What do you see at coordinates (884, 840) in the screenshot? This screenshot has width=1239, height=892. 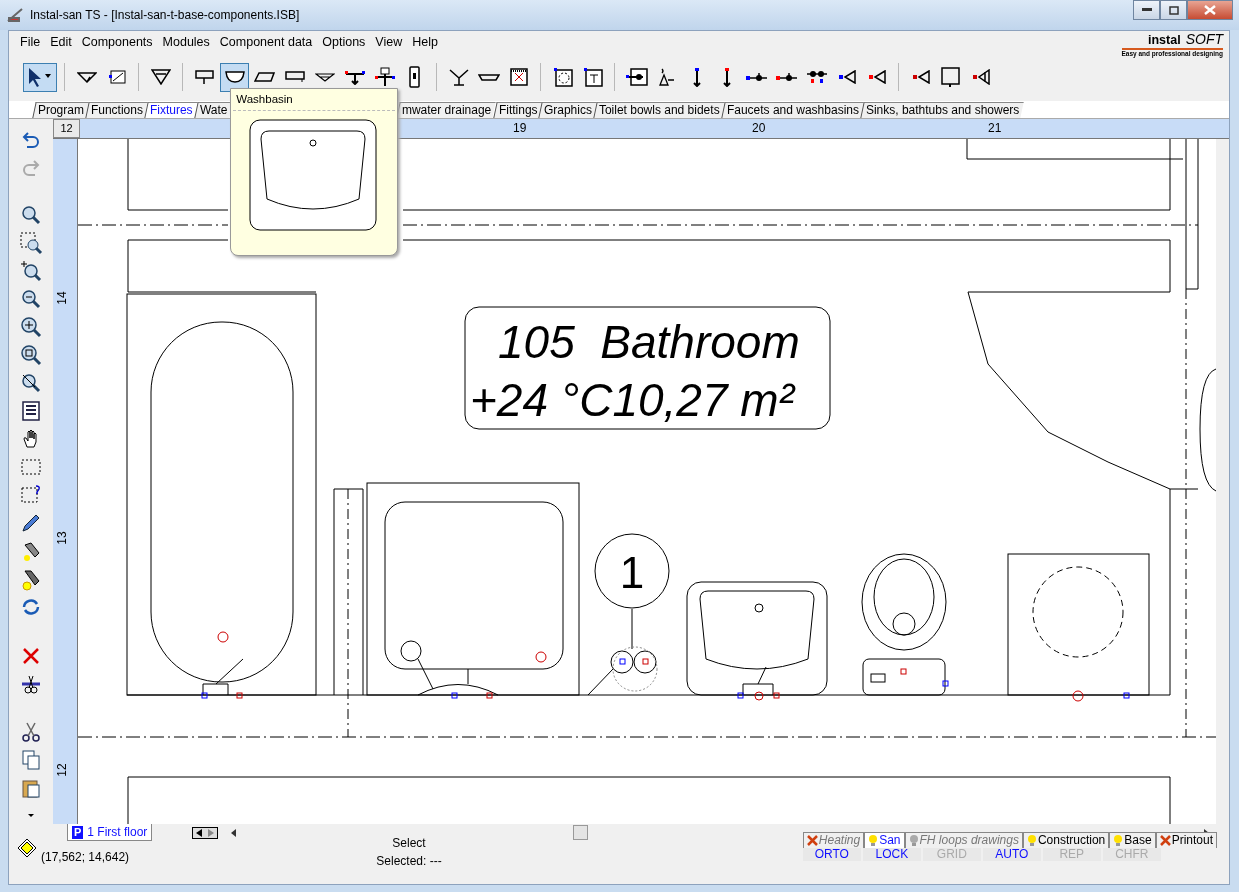 I see `layer-tab: San` at bounding box center [884, 840].